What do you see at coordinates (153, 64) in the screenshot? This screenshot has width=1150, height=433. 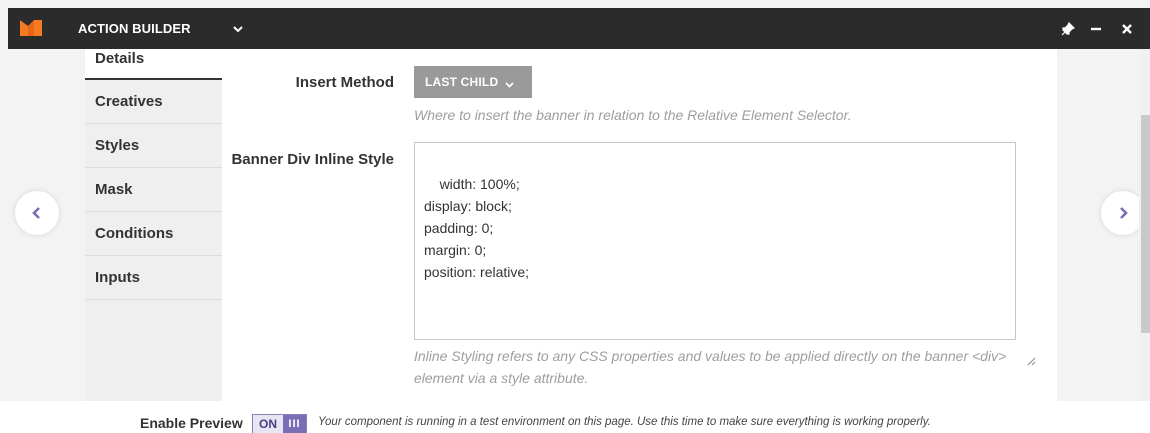 I see `sidebar-item-details: Details` at bounding box center [153, 64].